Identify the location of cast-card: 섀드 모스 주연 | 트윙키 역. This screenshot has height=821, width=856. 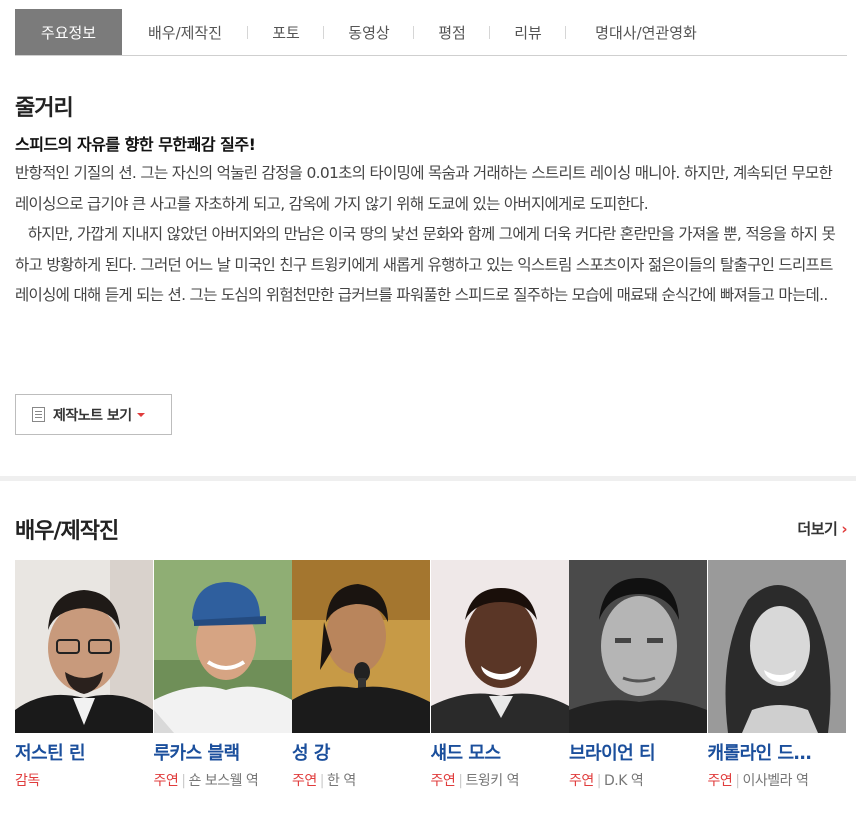
(500, 677).